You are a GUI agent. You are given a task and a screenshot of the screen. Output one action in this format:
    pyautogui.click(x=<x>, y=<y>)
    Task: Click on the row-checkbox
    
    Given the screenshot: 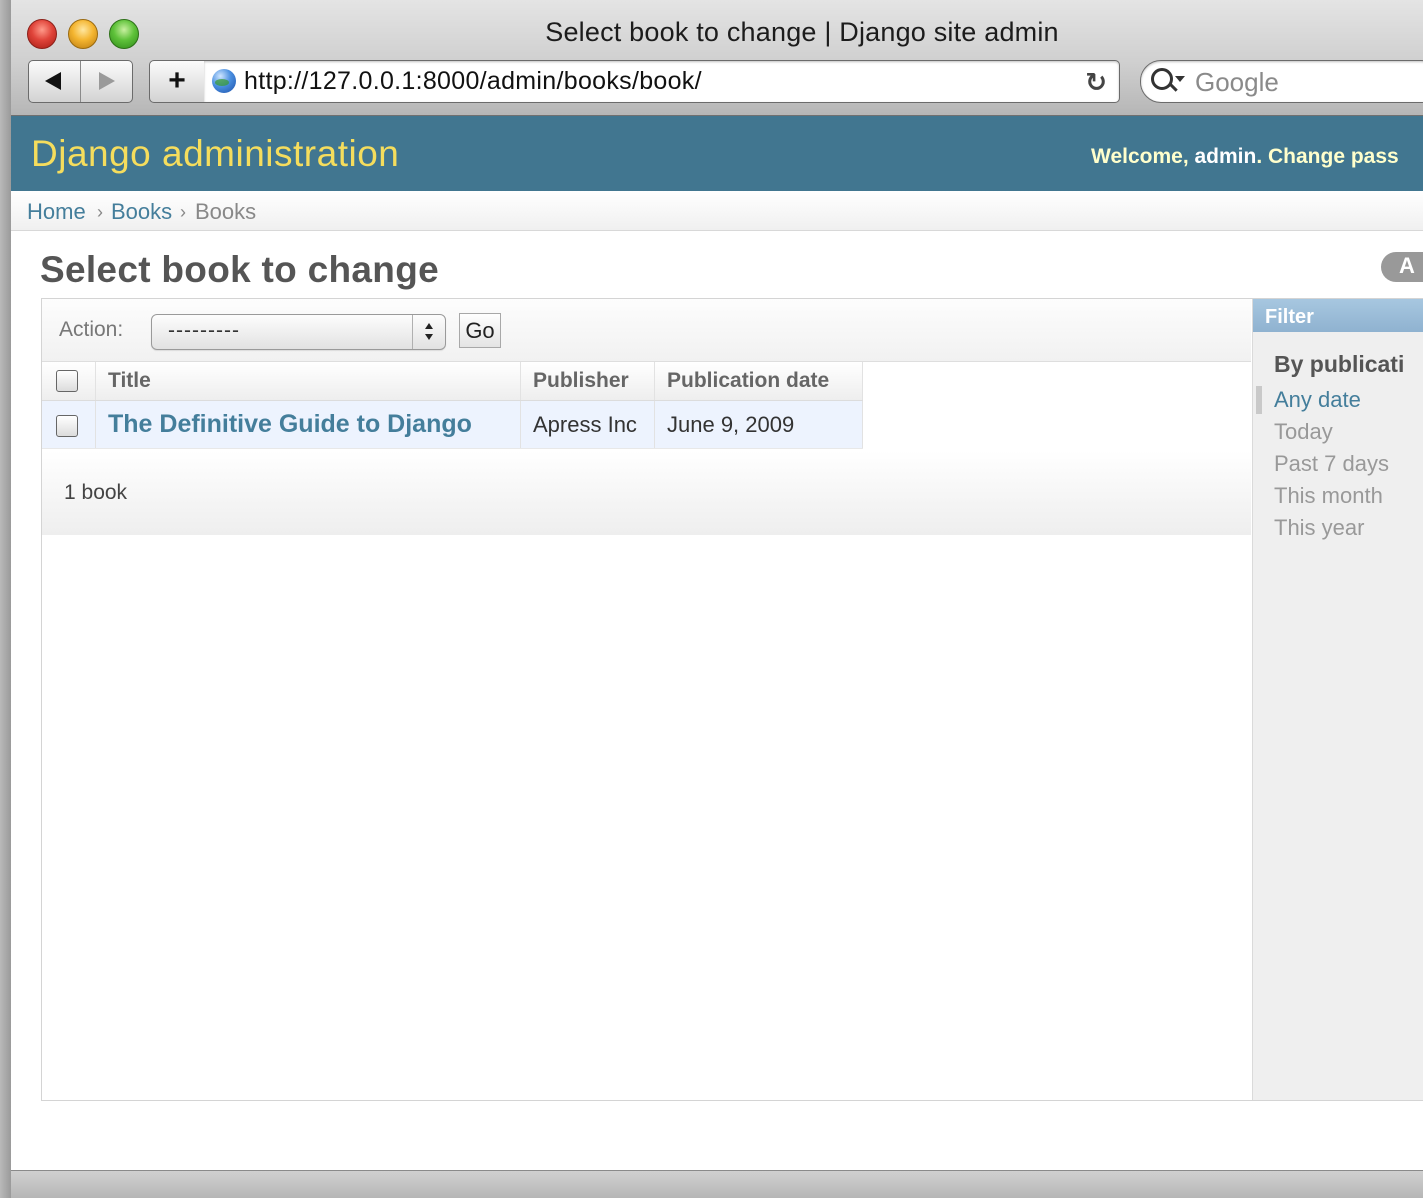 What is the action you would take?
    pyautogui.click(x=67, y=425)
    